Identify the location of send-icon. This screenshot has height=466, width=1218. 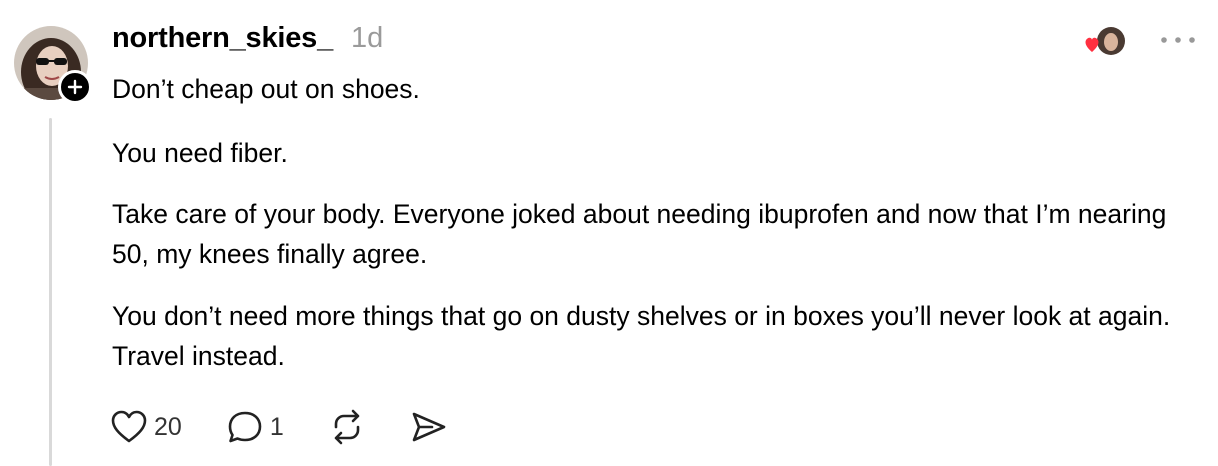
(429, 427).